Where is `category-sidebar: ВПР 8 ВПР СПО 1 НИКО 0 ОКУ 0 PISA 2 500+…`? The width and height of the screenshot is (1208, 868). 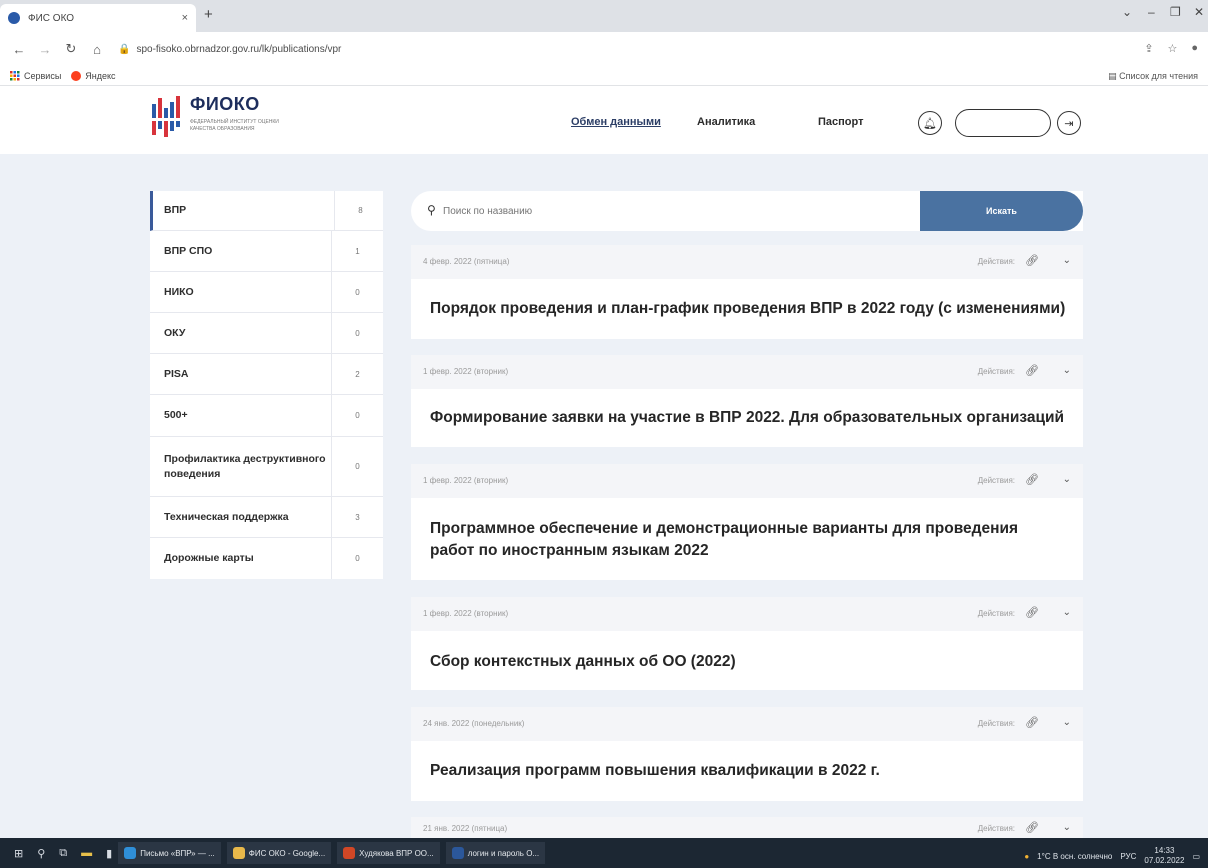
category-sidebar: ВПР 8 ВПР СПО 1 НИКО 0 ОКУ 0 PISA 2 500+… is located at coordinates (266, 385).